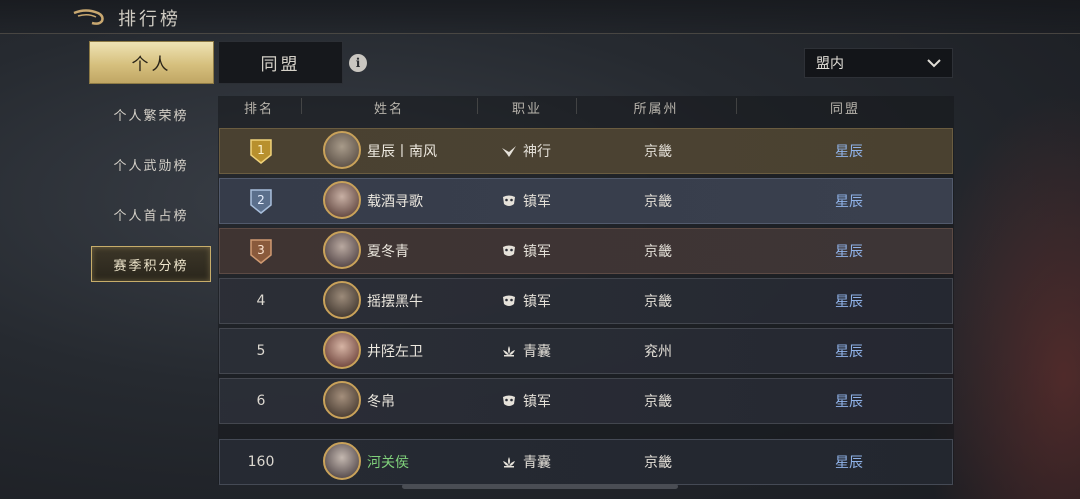 The width and height of the screenshot is (1080, 499). What do you see at coordinates (509, 151) in the screenshot?
I see `eagle-icon` at bounding box center [509, 151].